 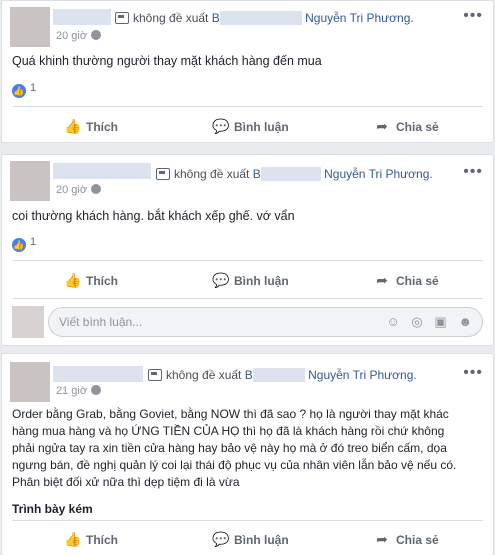 What do you see at coordinates (440, 321) in the screenshot?
I see `gif-icon: ▣` at bounding box center [440, 321].